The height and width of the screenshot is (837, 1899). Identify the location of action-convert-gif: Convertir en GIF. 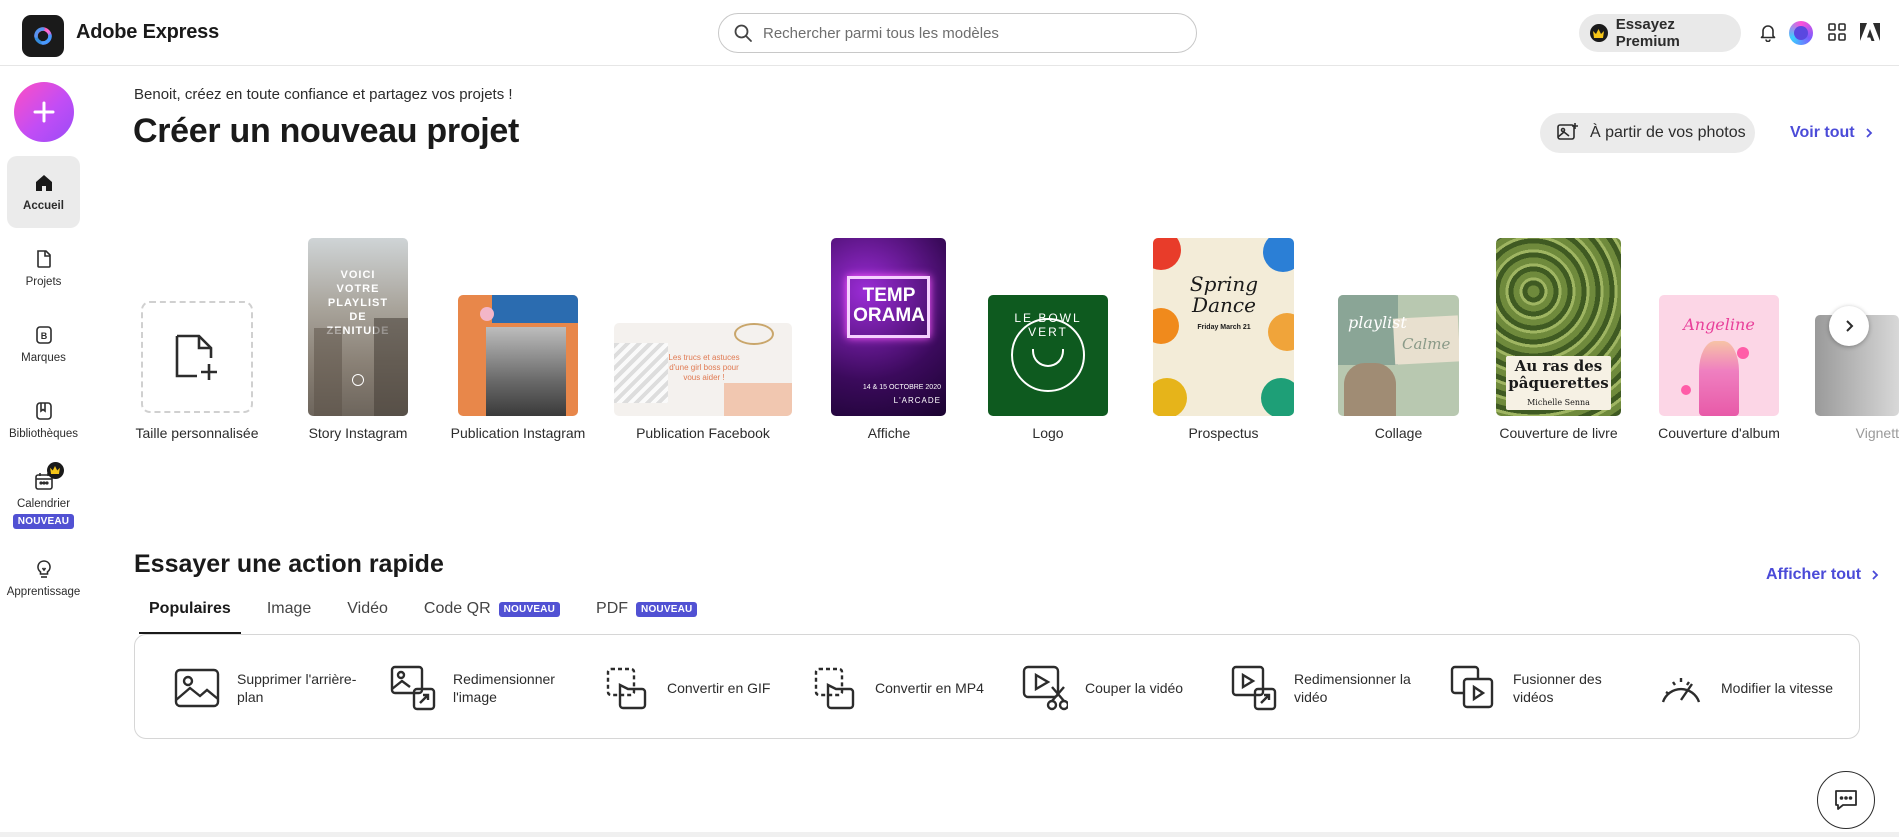
(695, 687).